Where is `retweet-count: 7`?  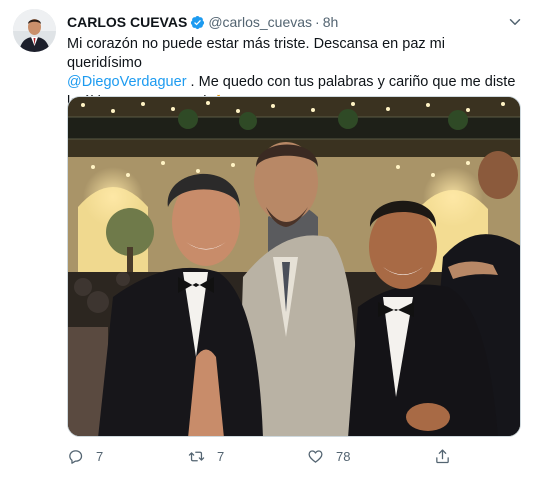
retweet-count: 7 is located at coordinates (221, 456).